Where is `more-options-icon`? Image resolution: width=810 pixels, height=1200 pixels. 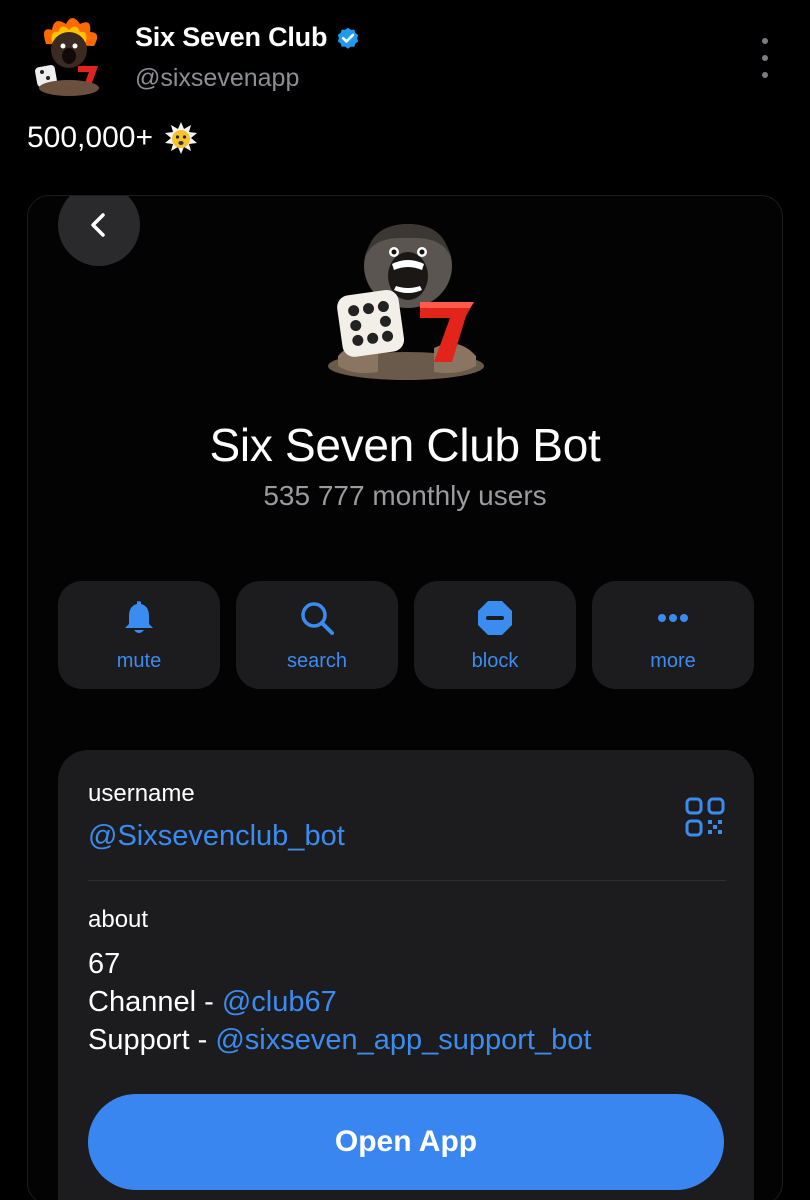
more-options-icon is located at coordinates (765, 58).